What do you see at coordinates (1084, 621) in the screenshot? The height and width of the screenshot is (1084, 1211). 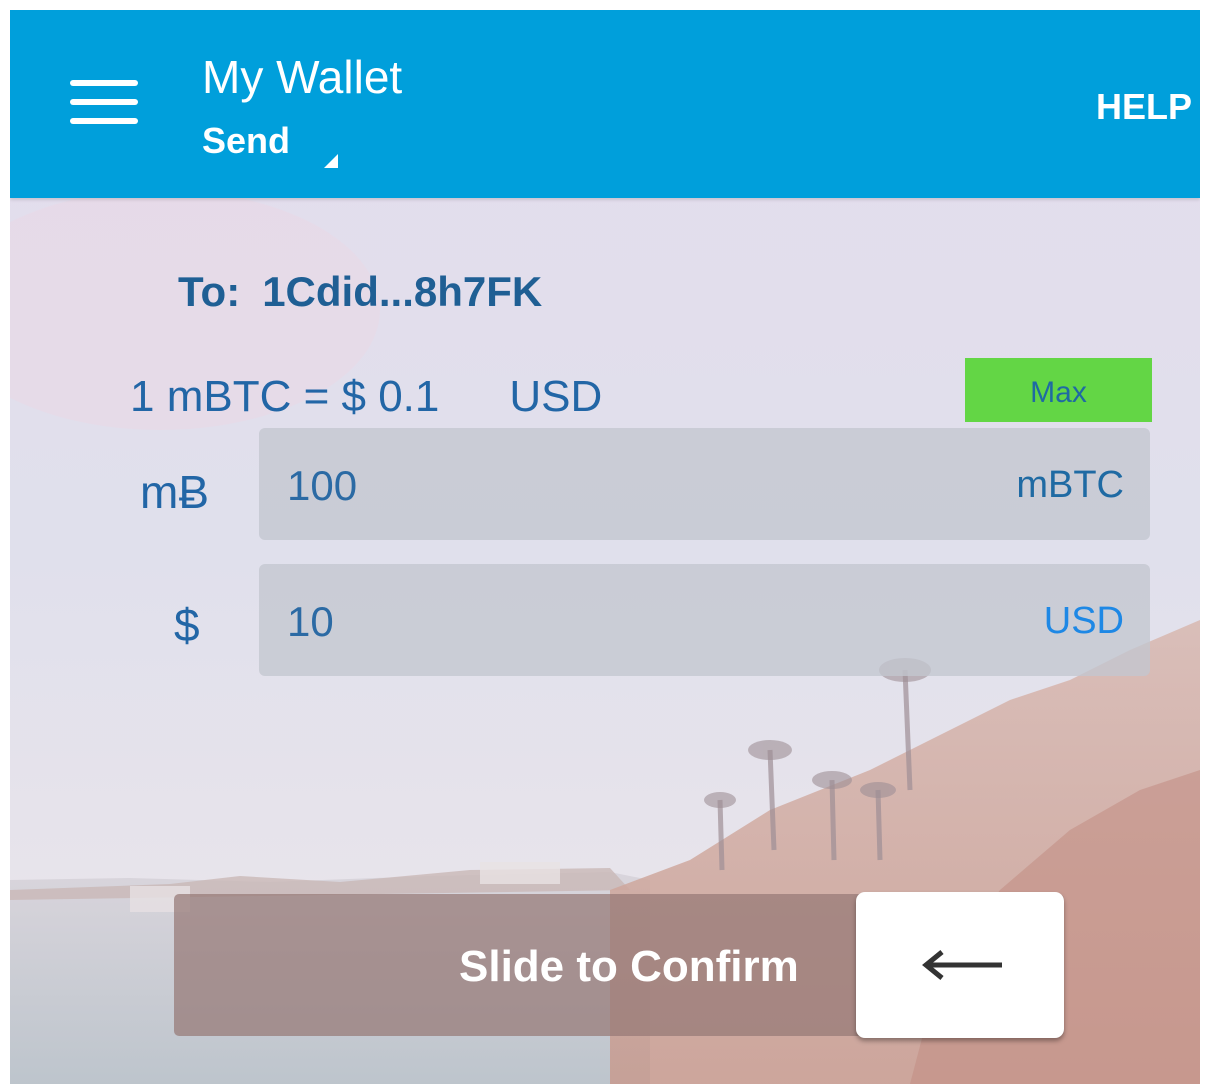 I see `usd-unit-label: USD` at bounding box center [1084, 621].